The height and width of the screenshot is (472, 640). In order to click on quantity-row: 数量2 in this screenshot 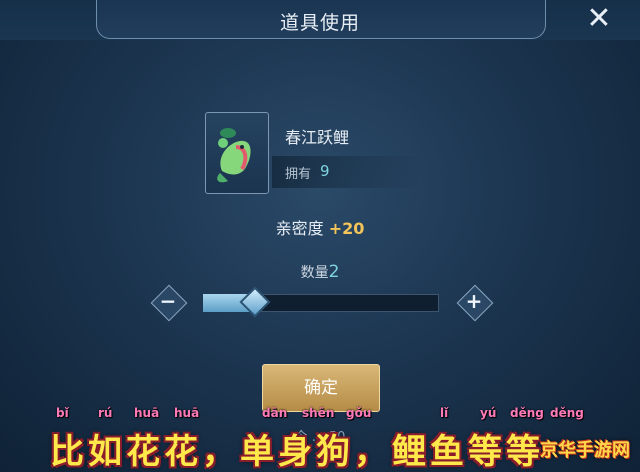, I will do `click(320, 272)`.